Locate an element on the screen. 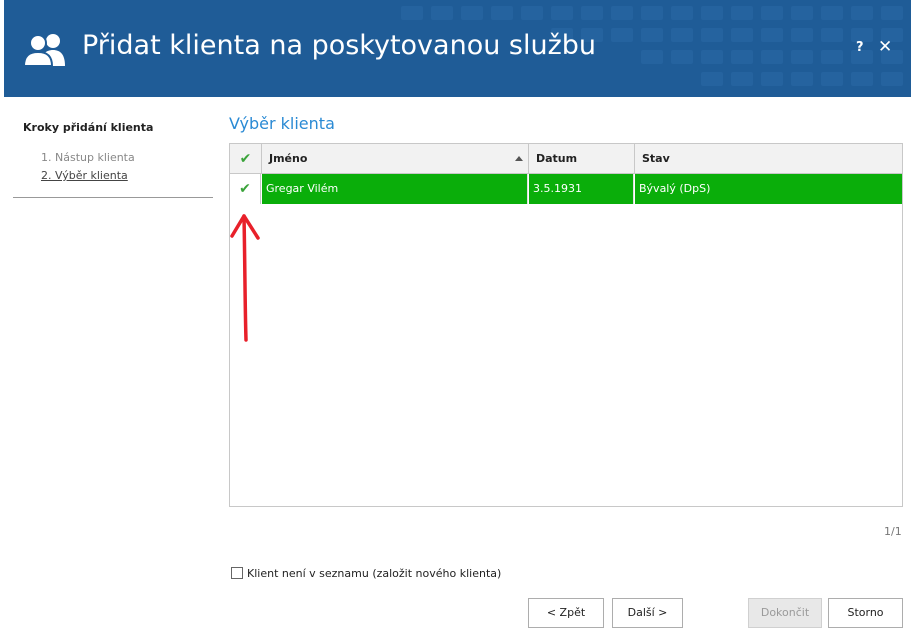 This screenshot has width=915, height=638. name-column-label: Jméno is located at coordinates (288, 158).